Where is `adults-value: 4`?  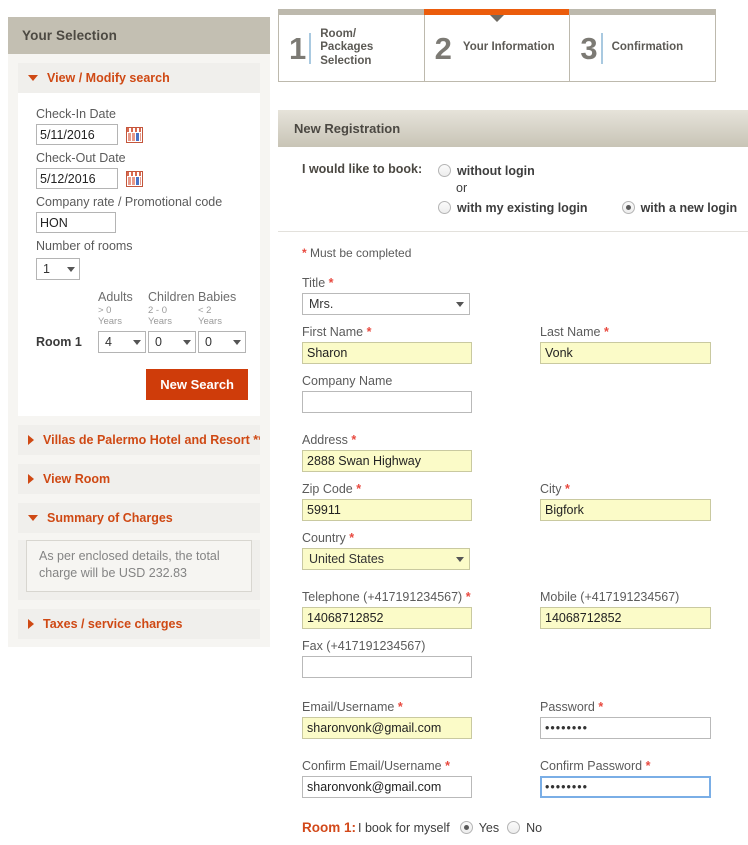
adults-value: 4 is located at coordinates (108, 342).